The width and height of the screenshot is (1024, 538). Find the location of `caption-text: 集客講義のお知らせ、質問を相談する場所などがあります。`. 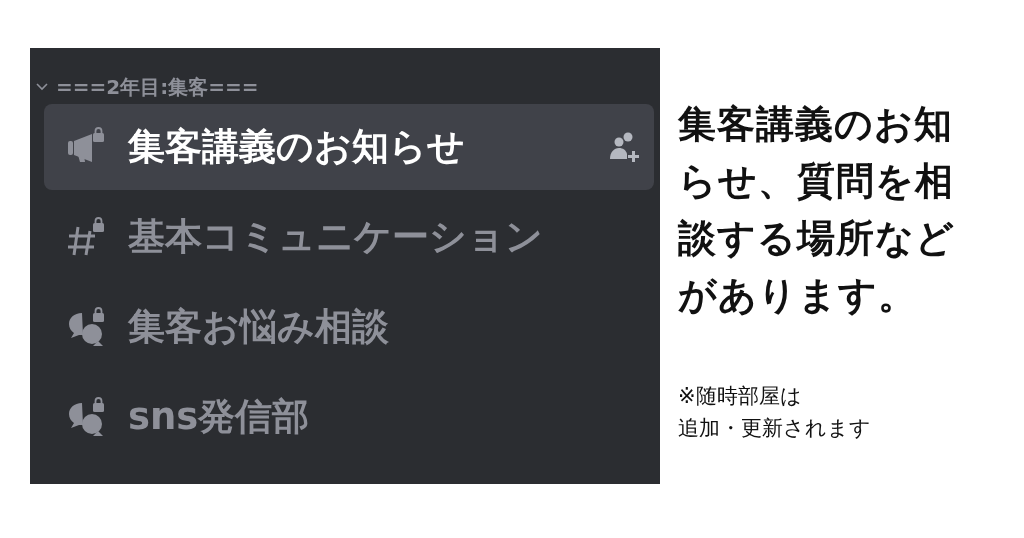

caption-text: 集客講義のお知らせ、質問を相談する場所などがあります。 is located at coordinates (817, 210).